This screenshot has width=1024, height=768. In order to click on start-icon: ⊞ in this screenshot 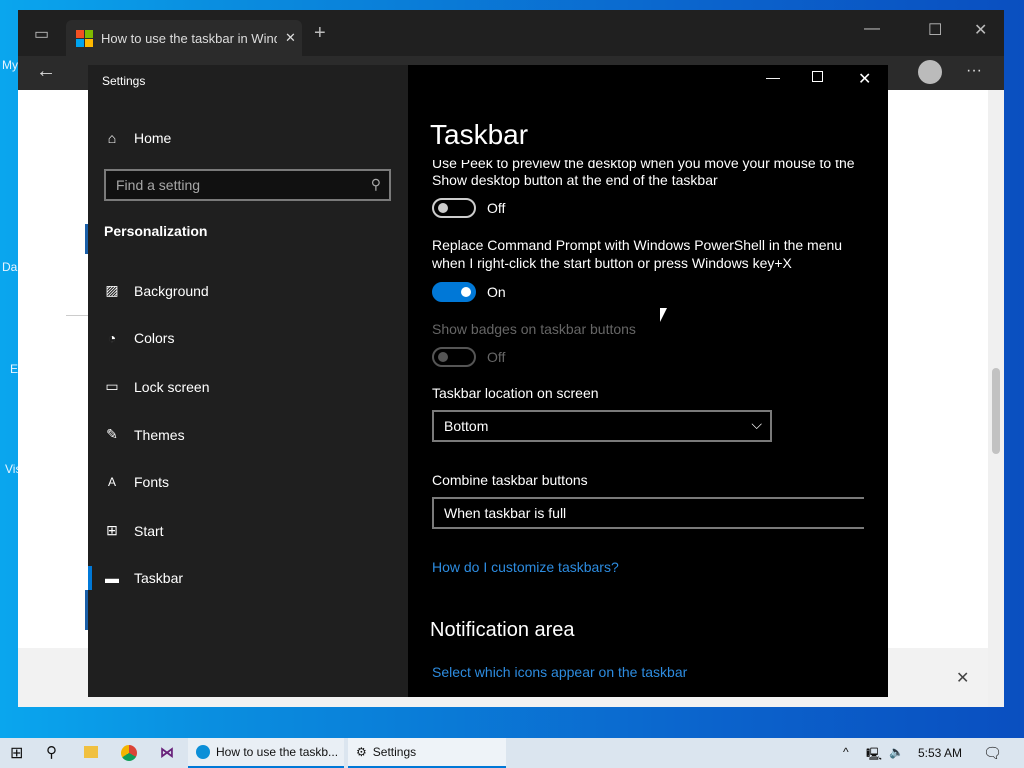, I will do `click(112, 530)`.